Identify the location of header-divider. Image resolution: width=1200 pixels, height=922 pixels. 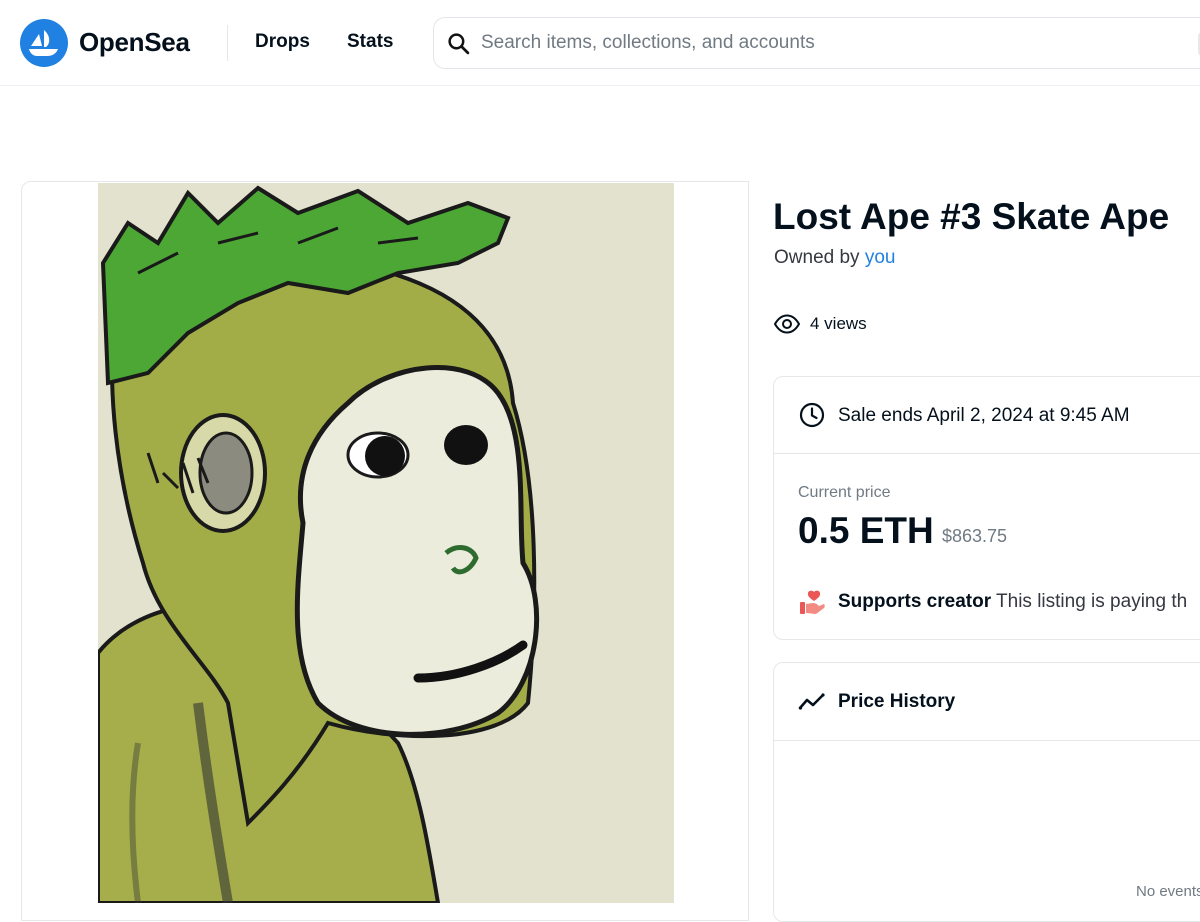
(227, 43).